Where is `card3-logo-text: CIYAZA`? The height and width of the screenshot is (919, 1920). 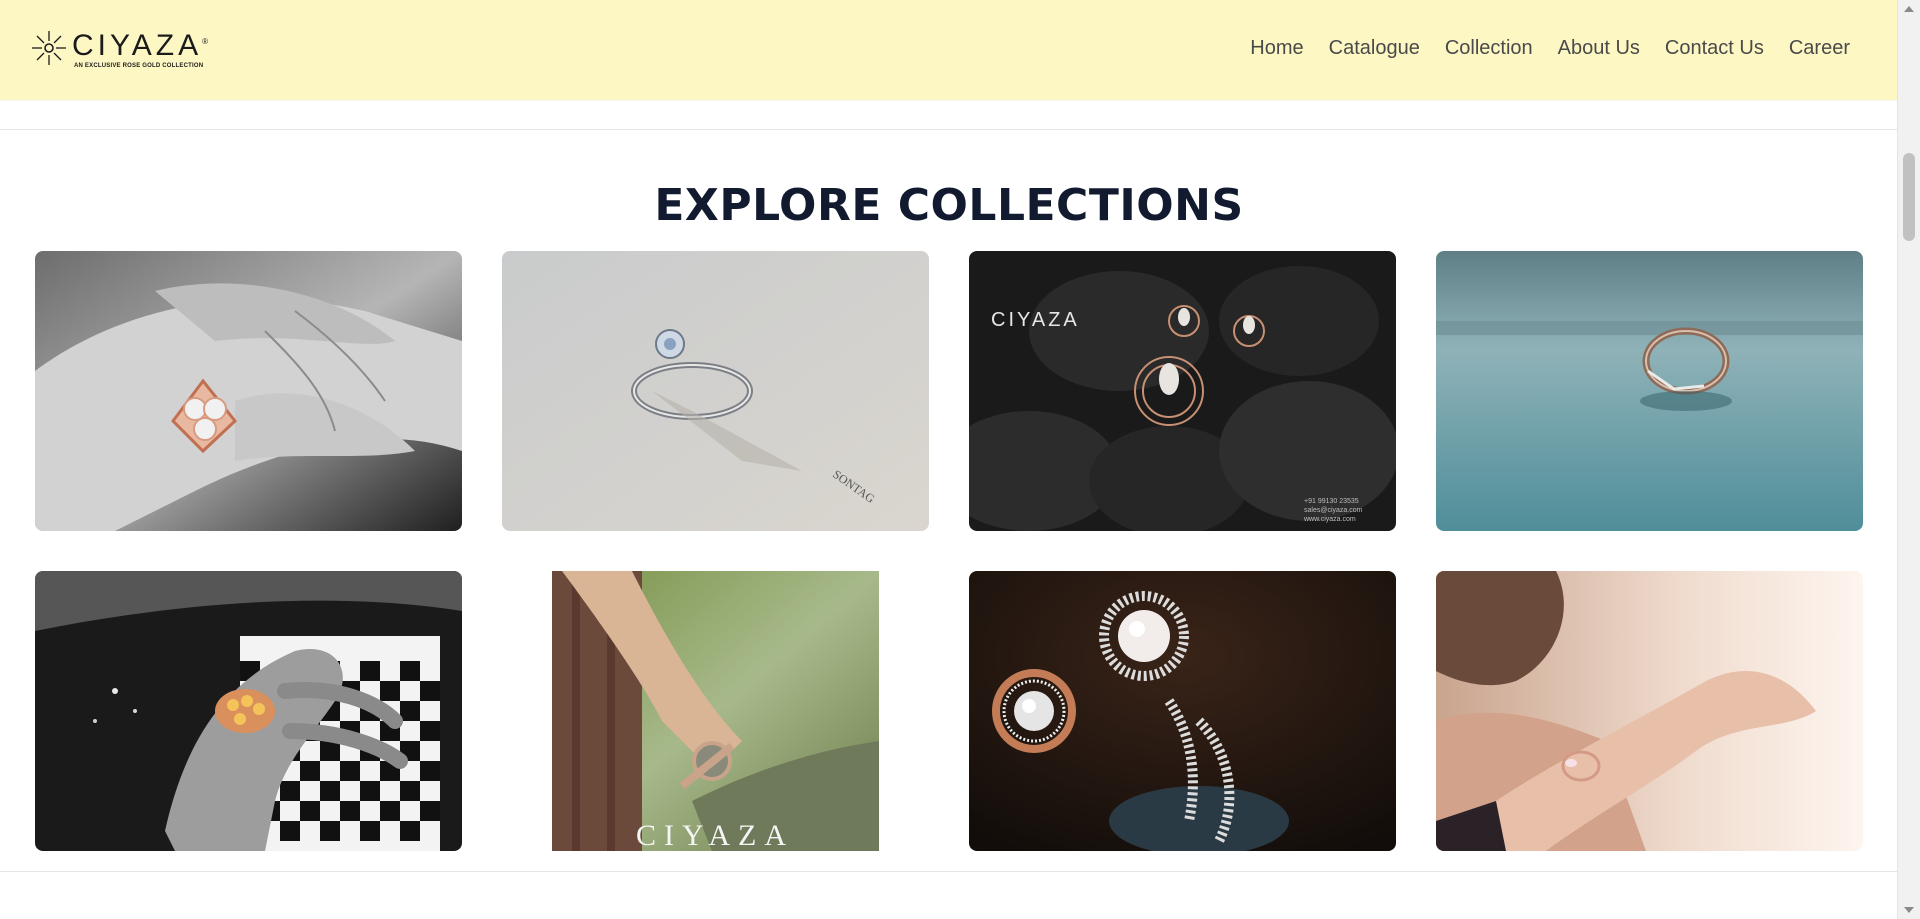 card3-logo-text: CIYAZA is located at coordinates (1035, 320).